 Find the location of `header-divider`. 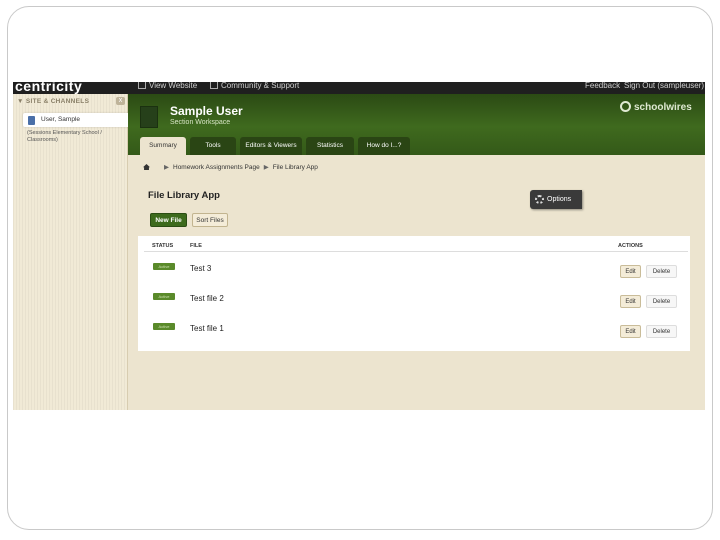

header-divider is located at coordinates (416, 251).